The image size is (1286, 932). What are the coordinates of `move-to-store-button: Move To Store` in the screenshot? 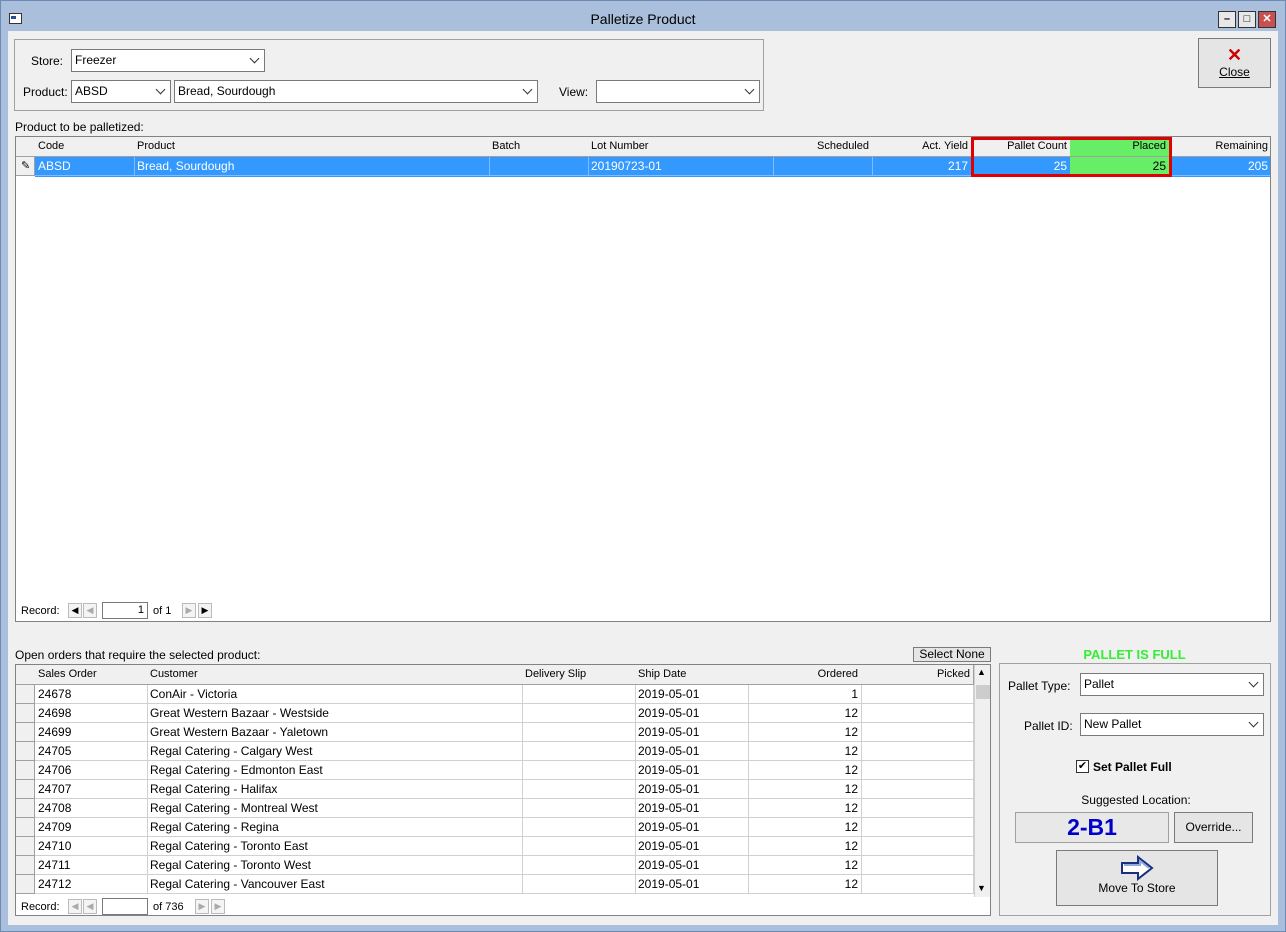 It's located at (1137, 878).